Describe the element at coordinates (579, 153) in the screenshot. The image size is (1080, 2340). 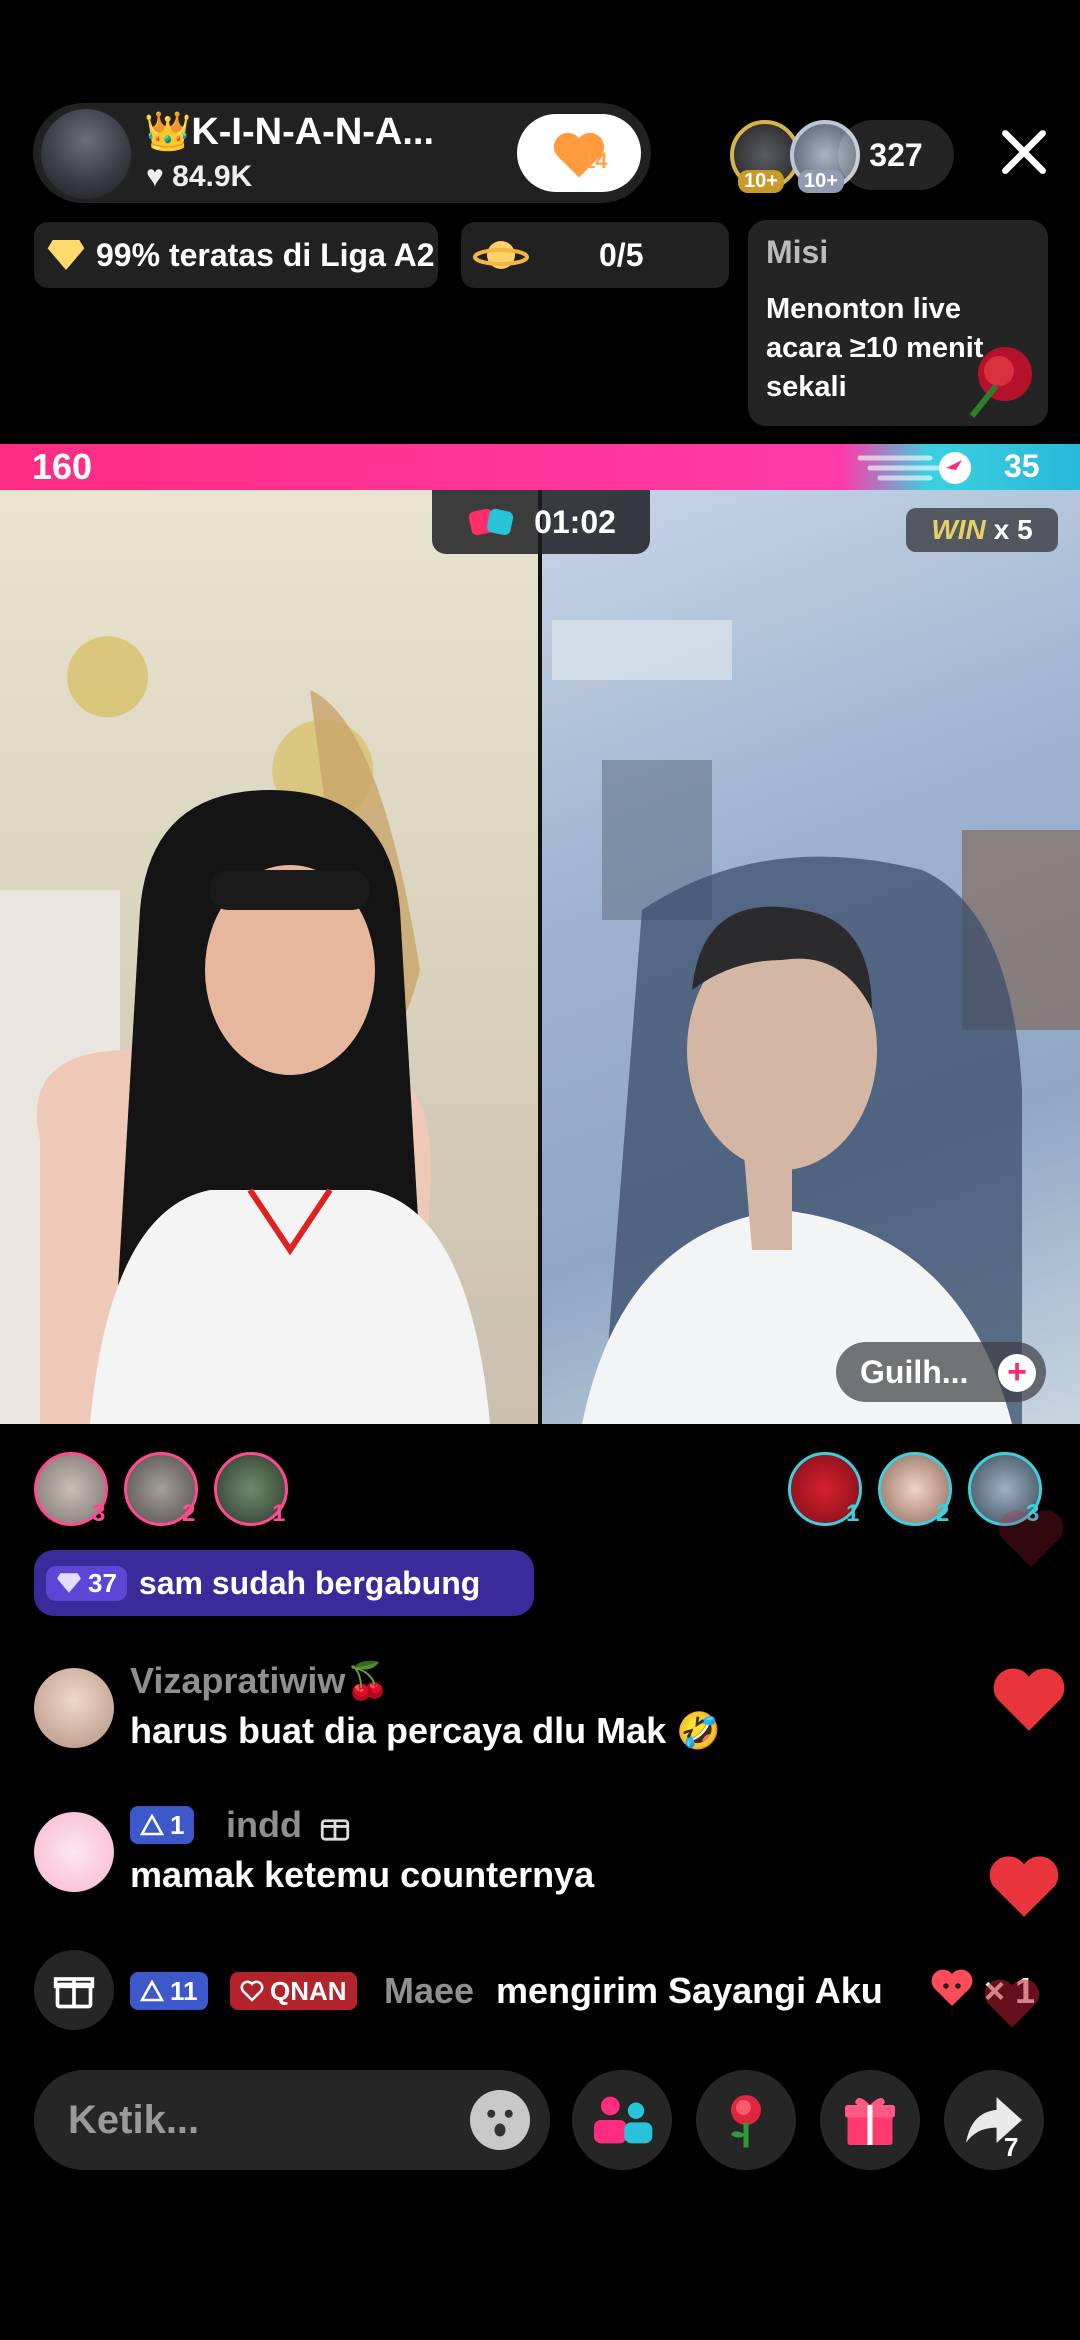
I see `follow-button: 14` at that location.